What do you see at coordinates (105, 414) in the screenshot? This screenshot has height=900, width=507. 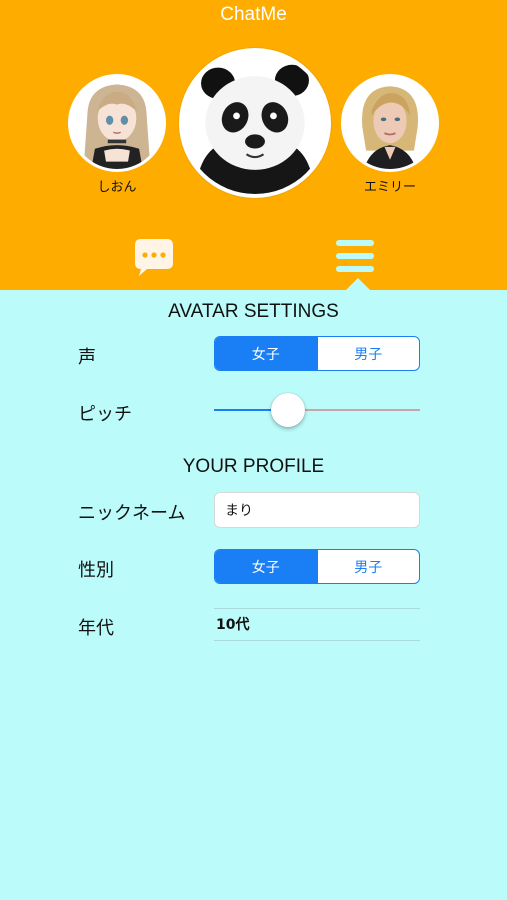 I see `pitch-label: ピッチ` at bounding box center [105, 414].